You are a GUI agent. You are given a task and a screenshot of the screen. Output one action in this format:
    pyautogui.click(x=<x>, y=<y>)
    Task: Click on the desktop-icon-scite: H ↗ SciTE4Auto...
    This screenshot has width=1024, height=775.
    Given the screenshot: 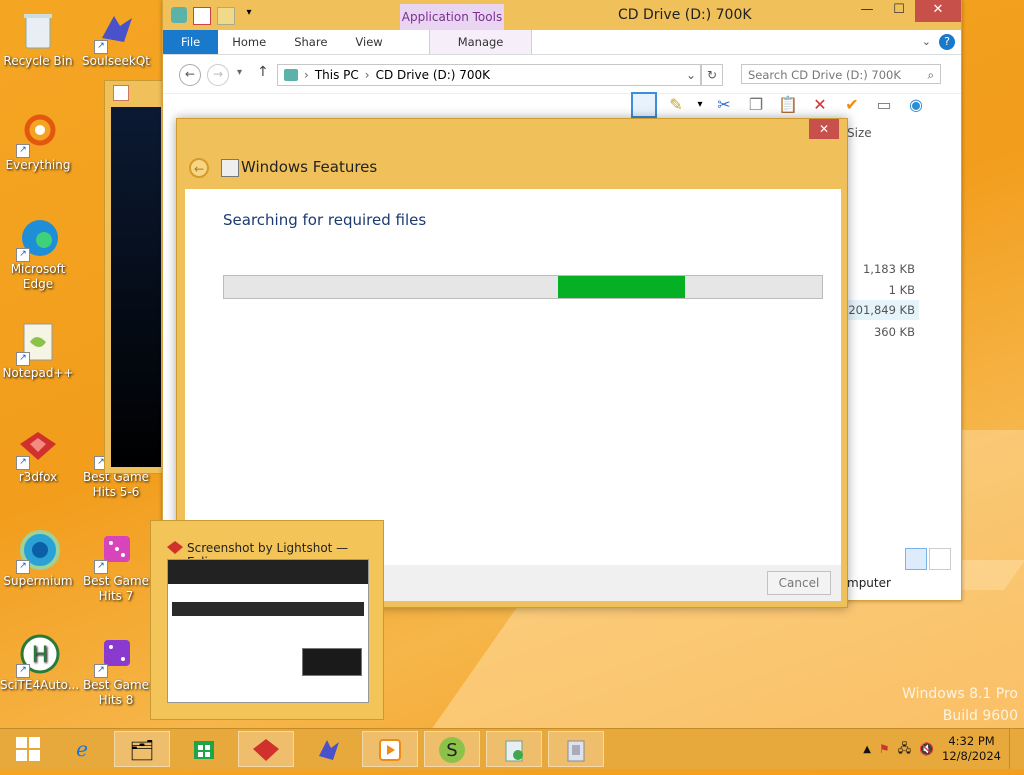 What is the action you would take?
    pyautogui.click(x=40, y=662)
    